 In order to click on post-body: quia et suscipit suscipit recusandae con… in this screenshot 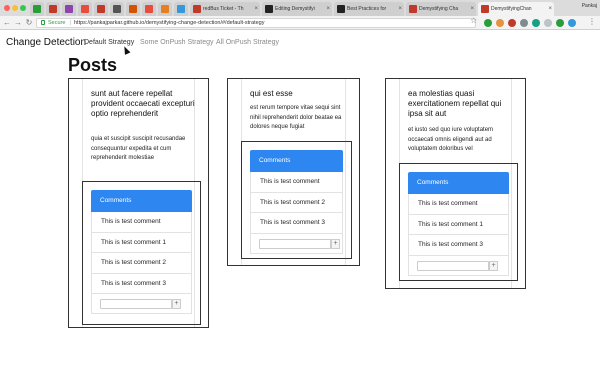, I will do `click(138, 148)`.